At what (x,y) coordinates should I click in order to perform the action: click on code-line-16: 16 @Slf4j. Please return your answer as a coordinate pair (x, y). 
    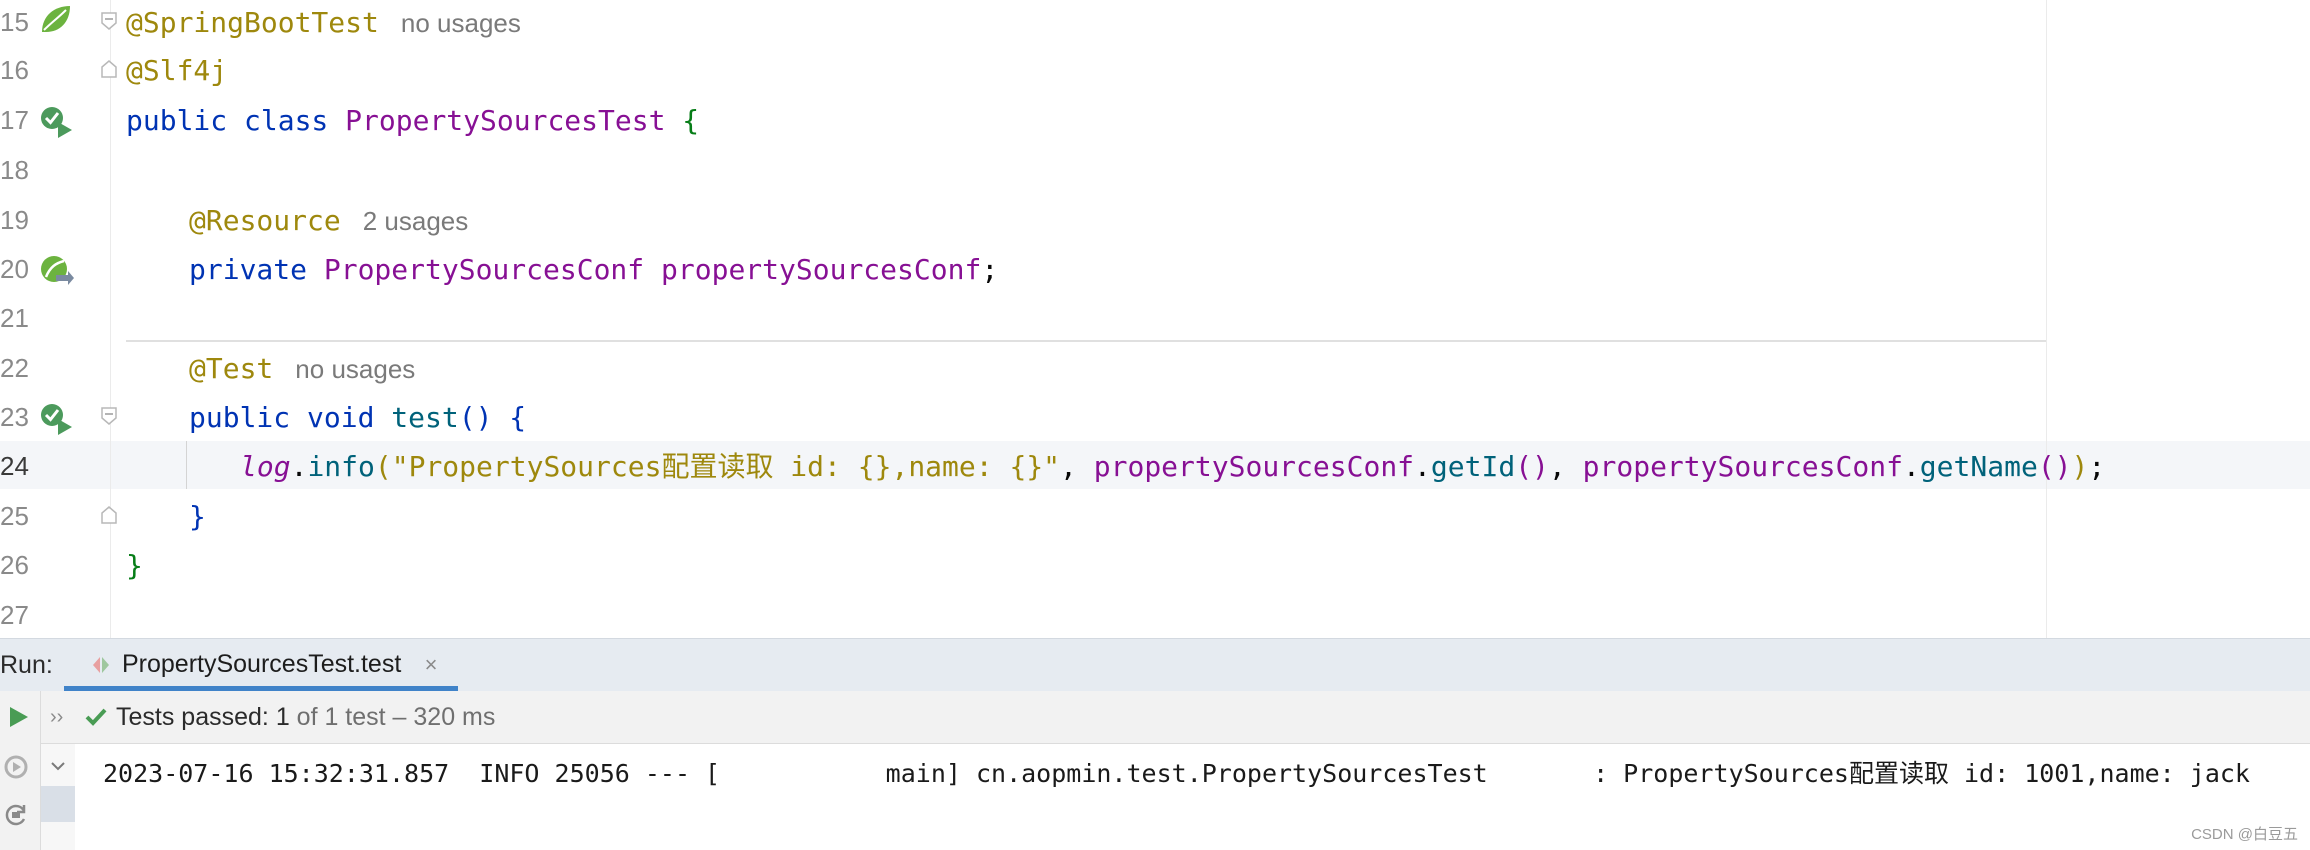
    Looking at the image, I should click on (1155, 70).